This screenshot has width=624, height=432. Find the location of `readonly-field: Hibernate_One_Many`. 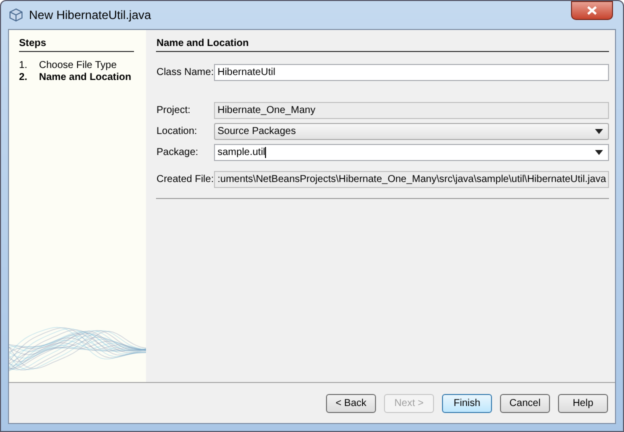

readonly-field: Hibernate_One_Many is located at coordinates (411, 110).